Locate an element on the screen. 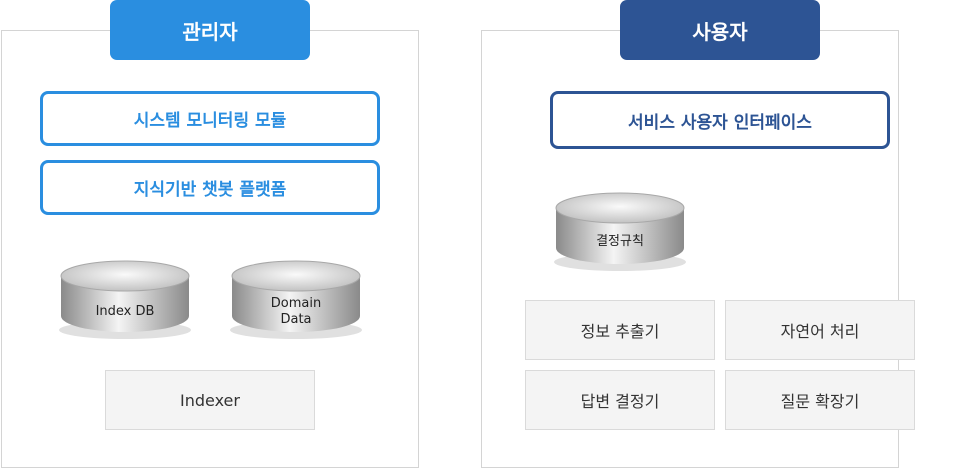 This screenshot has height=470, width=960. domain-data-db-icon: Domain Data is located at coordinates (296, 299).